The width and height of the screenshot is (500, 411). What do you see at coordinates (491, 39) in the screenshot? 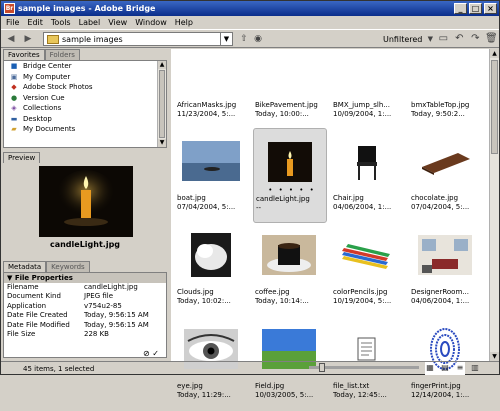
I see `trash-icon: 🗑` at bounding box center [491, 39].